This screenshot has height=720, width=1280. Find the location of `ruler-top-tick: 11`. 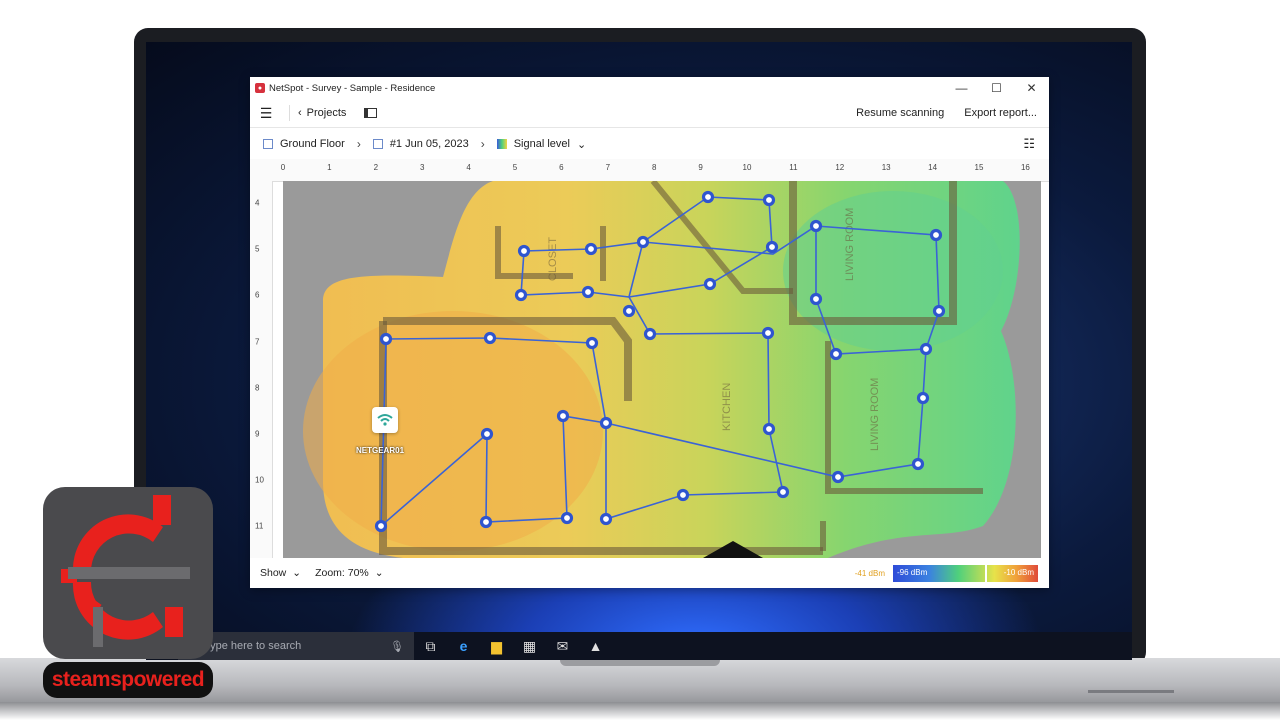

ruler-top-tick: 11 is located at coordinates (793, 167).